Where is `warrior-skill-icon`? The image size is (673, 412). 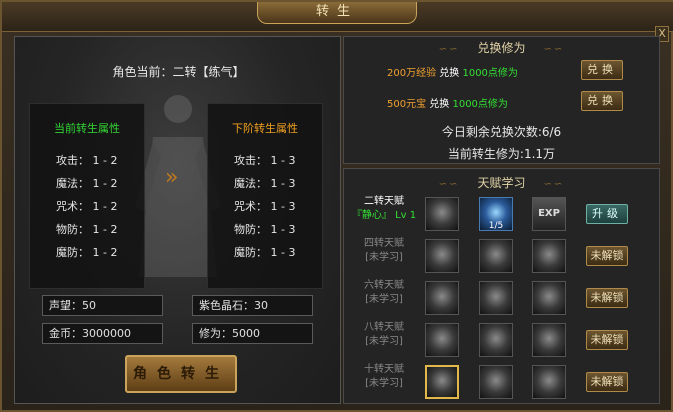
warrior-skill-icon is located at coordinates (442, 340).